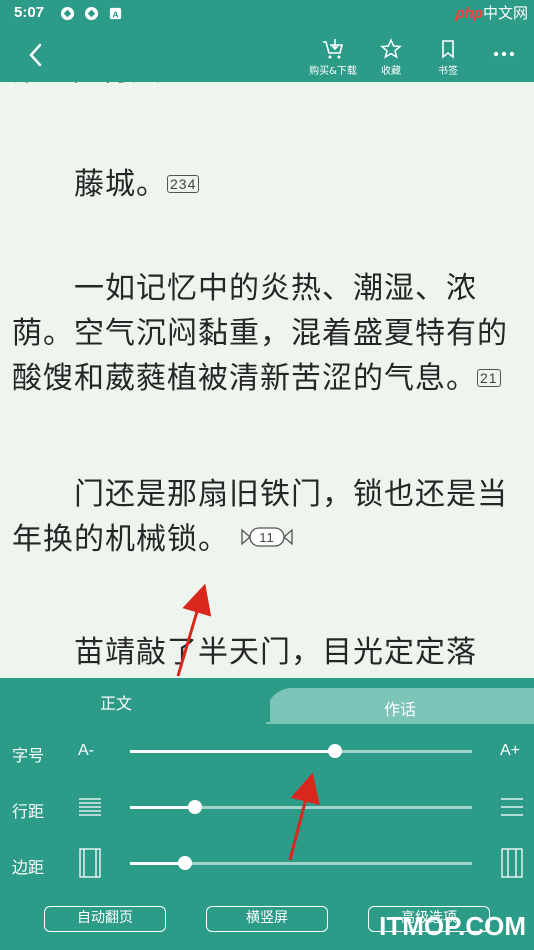 Image resolution: width=534 pixels, height=950 pixels. Describe the element at coordinates (269, 184) in the screenshot. I see `paragraph: 藤城。 234` at that location.